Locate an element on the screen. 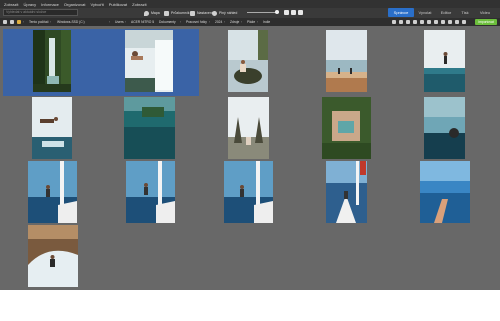 The height and width of the screenshot is (321, 500). map-button: Mapa is located at coordinates (152, 13).